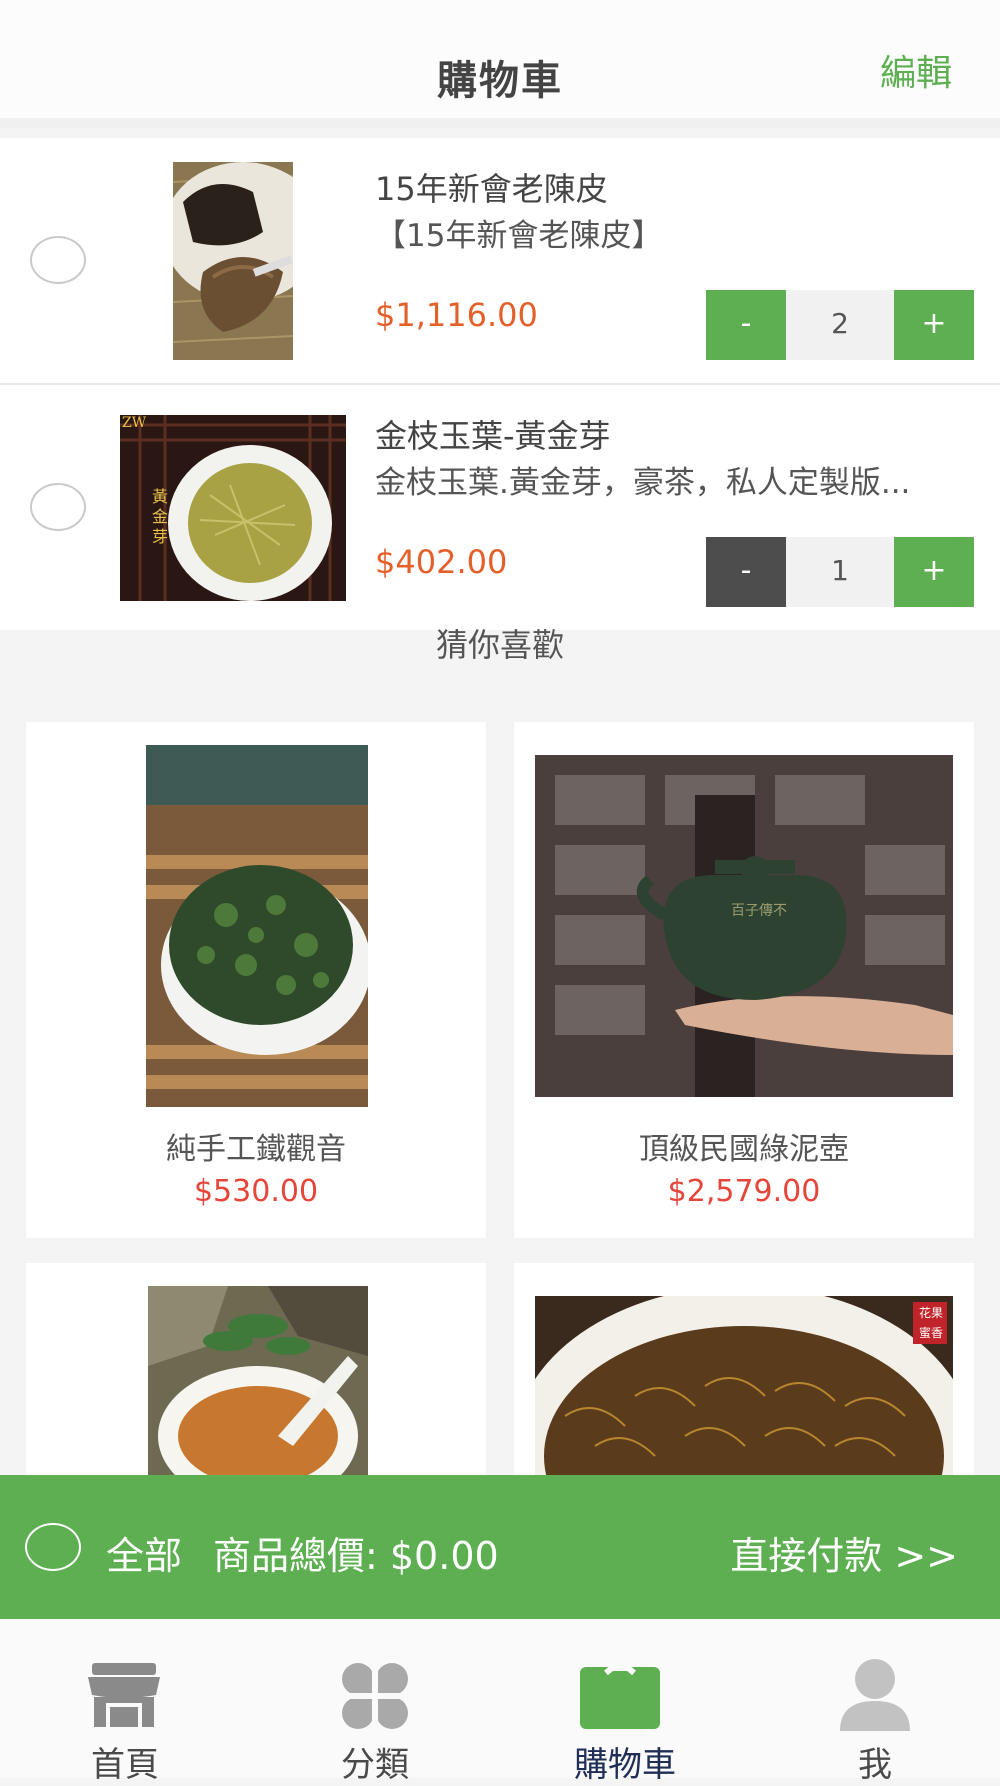 Image resolution: width=1000 pixels, height=1786 pixels. I want to click on select-all-label: 全部, so click(144, 1552).